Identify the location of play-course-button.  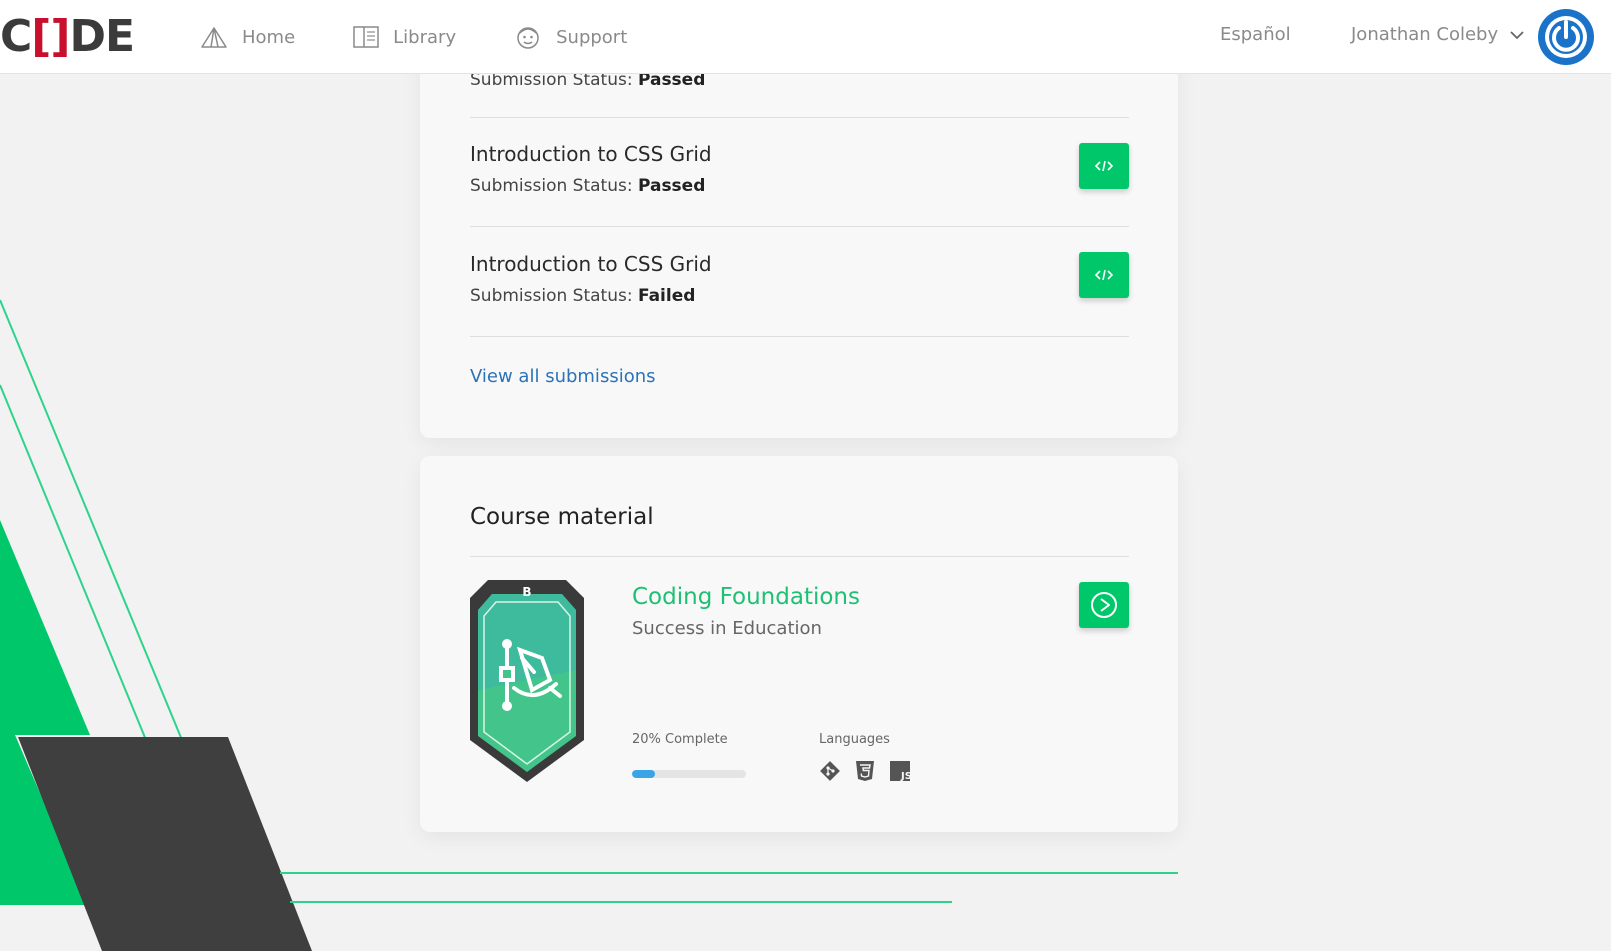
(1104, 605).